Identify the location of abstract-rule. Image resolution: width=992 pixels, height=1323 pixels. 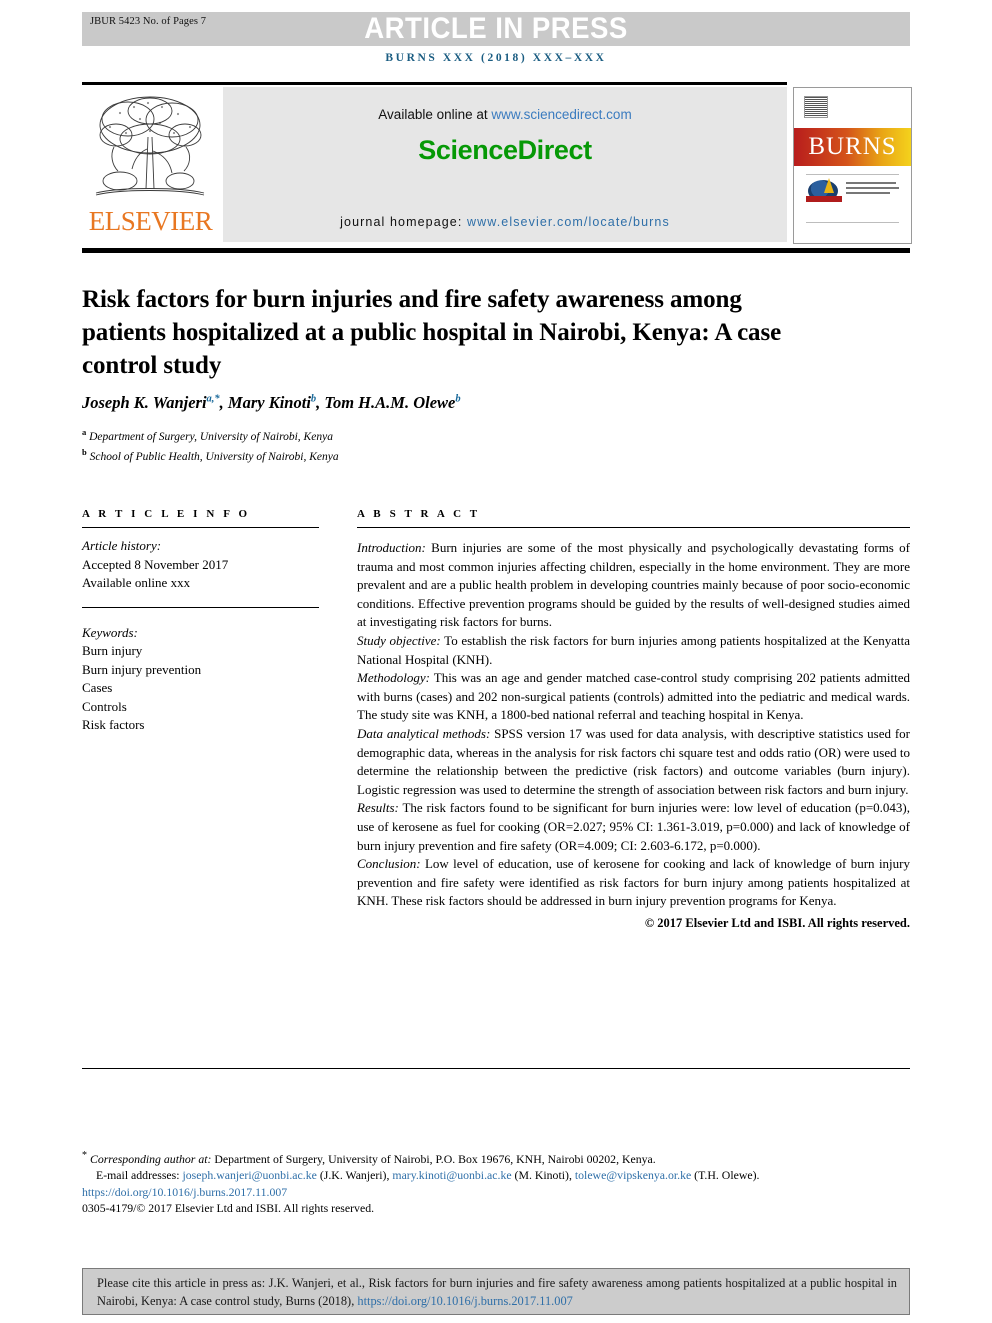
(633, 527).